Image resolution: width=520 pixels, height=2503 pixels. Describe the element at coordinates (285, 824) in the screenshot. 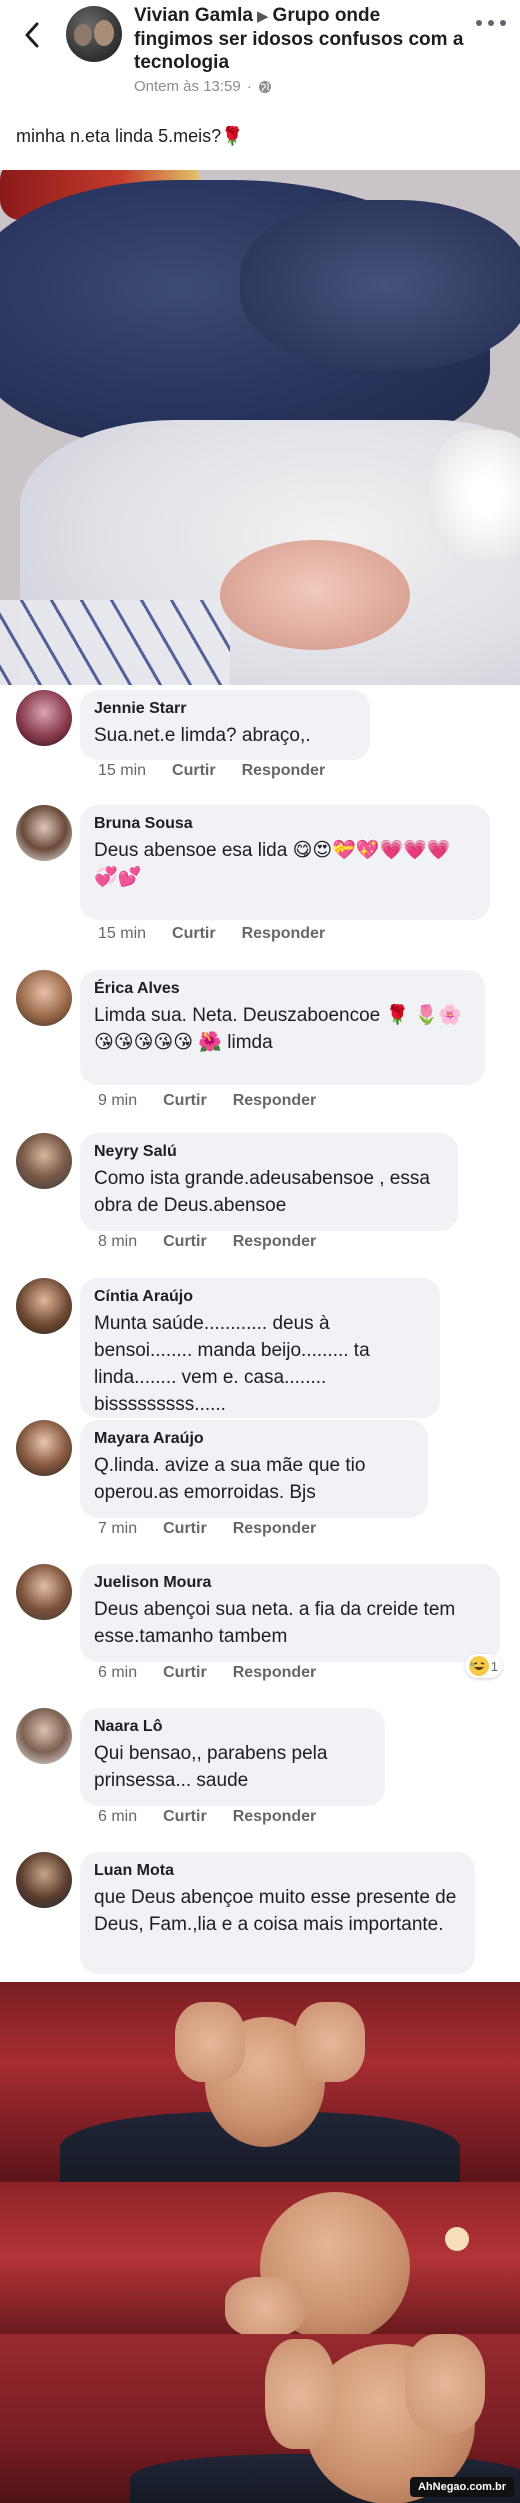

I see `commenter-name: Bruna Sousa` at that location.